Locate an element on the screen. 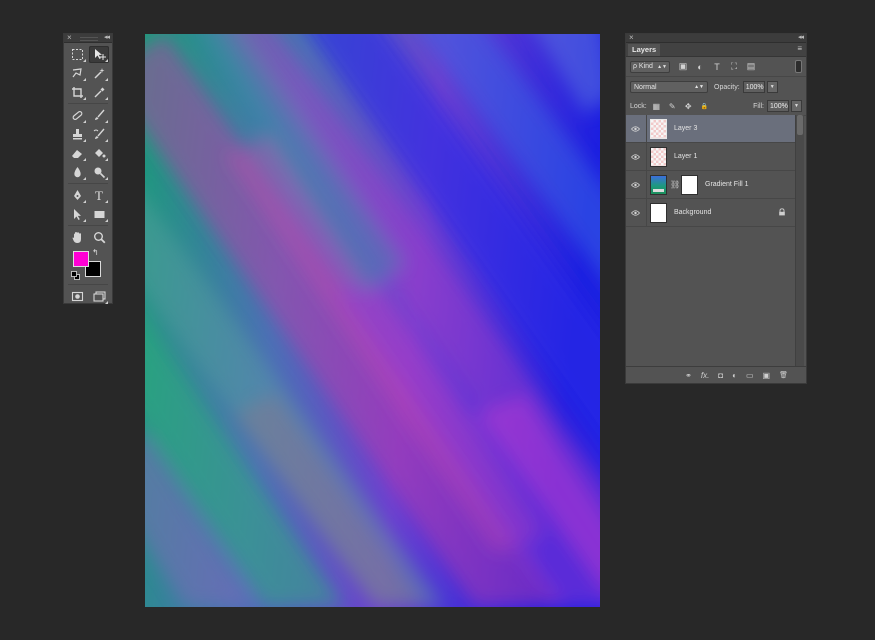 The image size is (875, 640). brush-tool is located at coordinates (99, 115).